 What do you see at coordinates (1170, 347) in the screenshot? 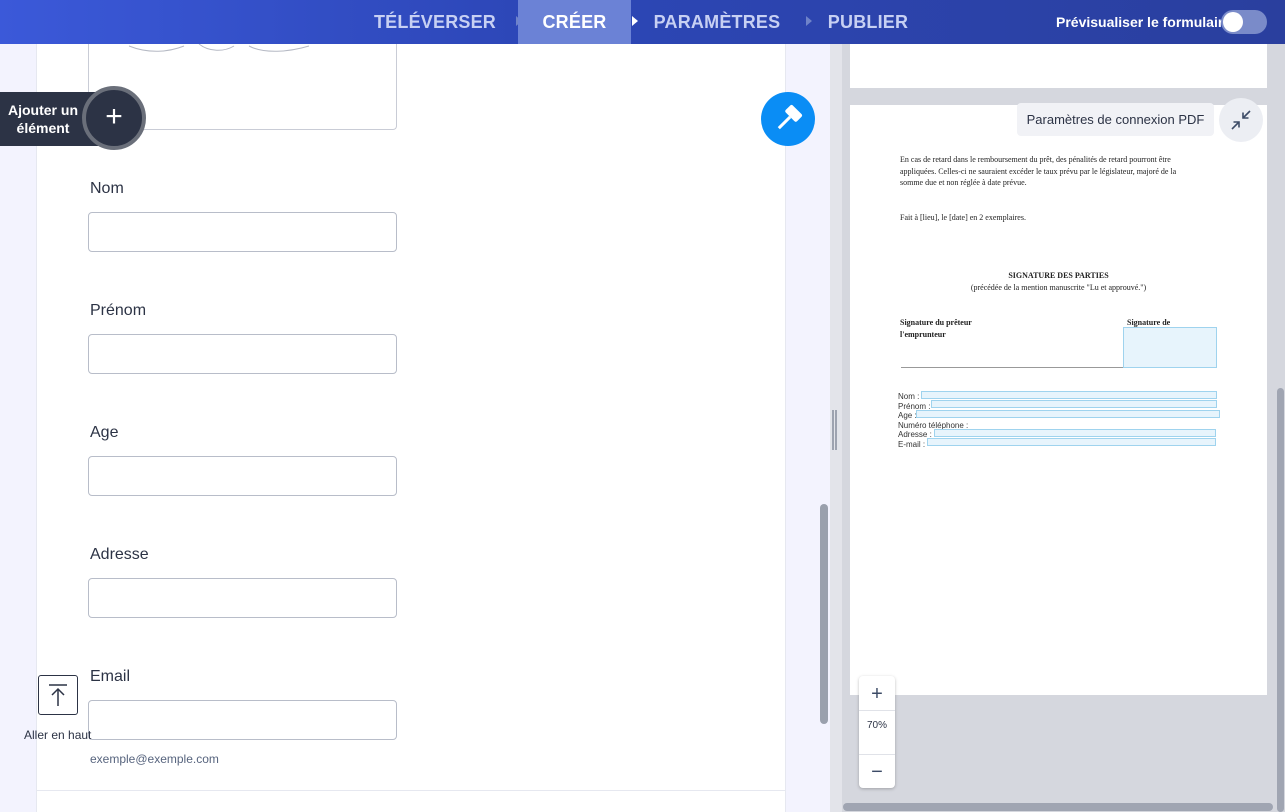
I see `pdf-signature-field` at bounding box center [1170, 347].